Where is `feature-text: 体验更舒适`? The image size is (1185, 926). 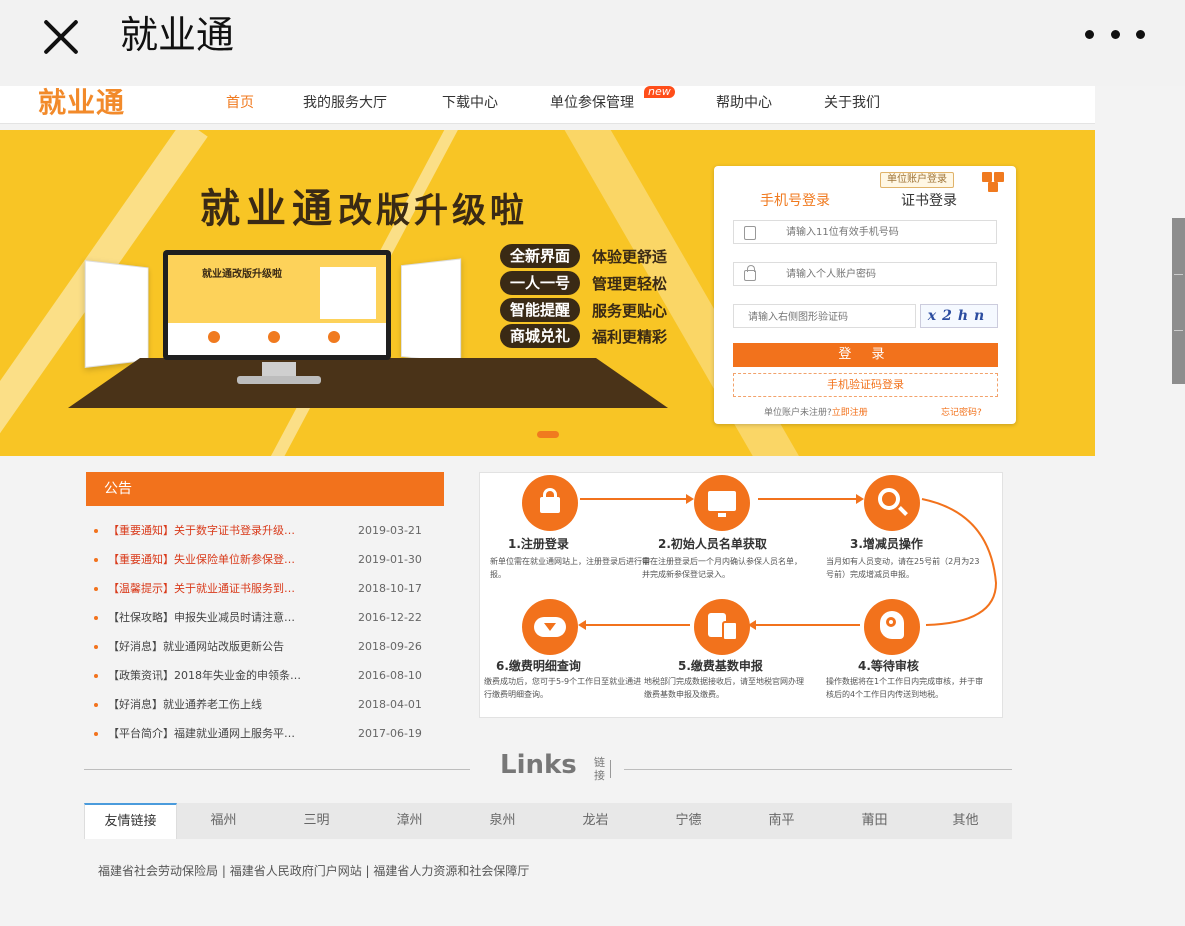 feature-text: 体验更舒适 is located at coordinates (630, 256).